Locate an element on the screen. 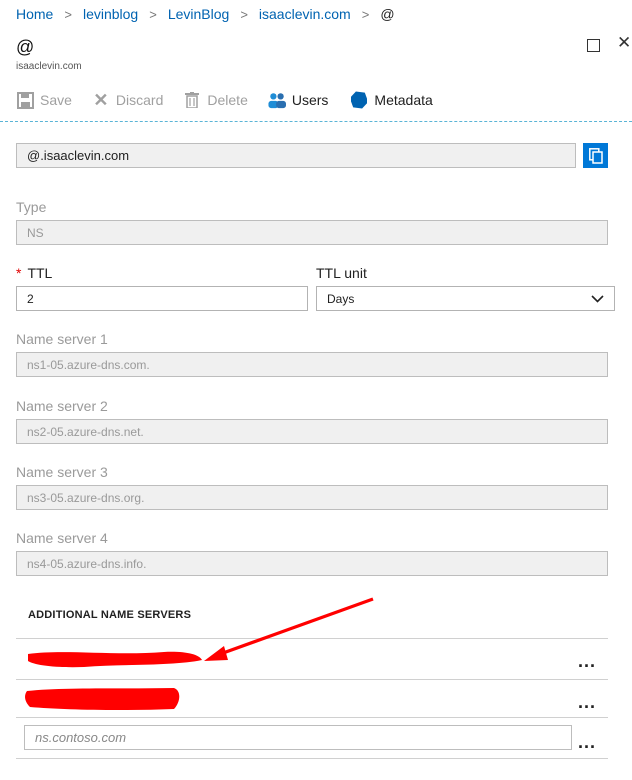 This screenshot has height=780, width=632. maximize-icon is located at coordinates (593, 45).